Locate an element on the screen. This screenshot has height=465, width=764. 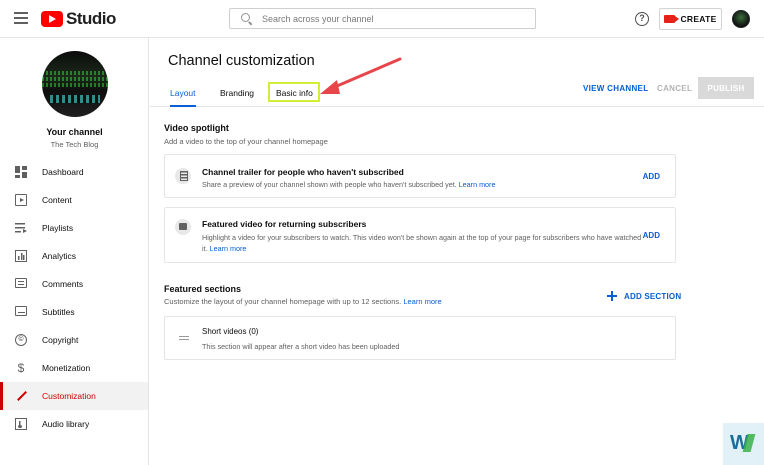
sidebar-item-copyright: © Copyright is located at coordinates (74, 340).